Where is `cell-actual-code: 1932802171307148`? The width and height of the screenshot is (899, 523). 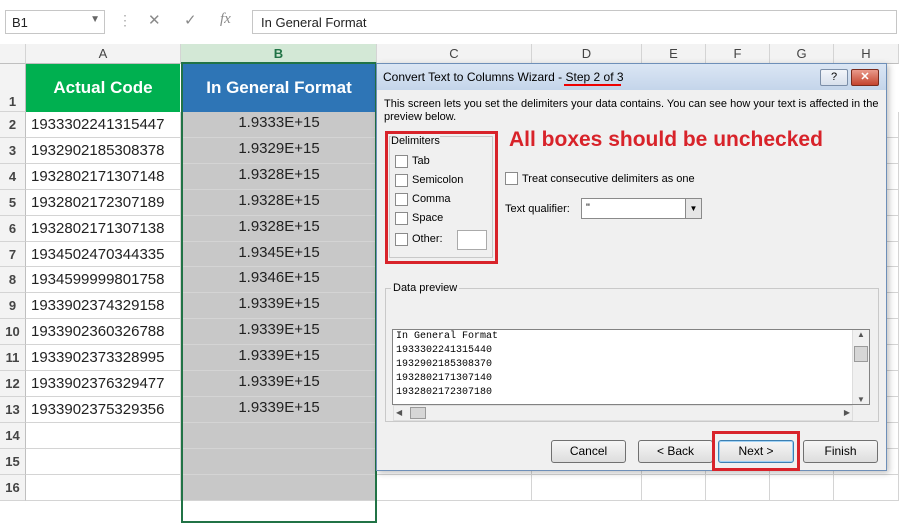
cell-actual-code: 1932802171307148 is located at coordinates (103, 177).